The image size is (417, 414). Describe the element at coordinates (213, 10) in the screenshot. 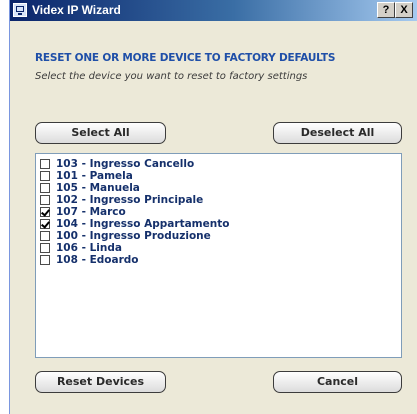

I see `title-bar: Videx IP Wizard ? X` at that location.